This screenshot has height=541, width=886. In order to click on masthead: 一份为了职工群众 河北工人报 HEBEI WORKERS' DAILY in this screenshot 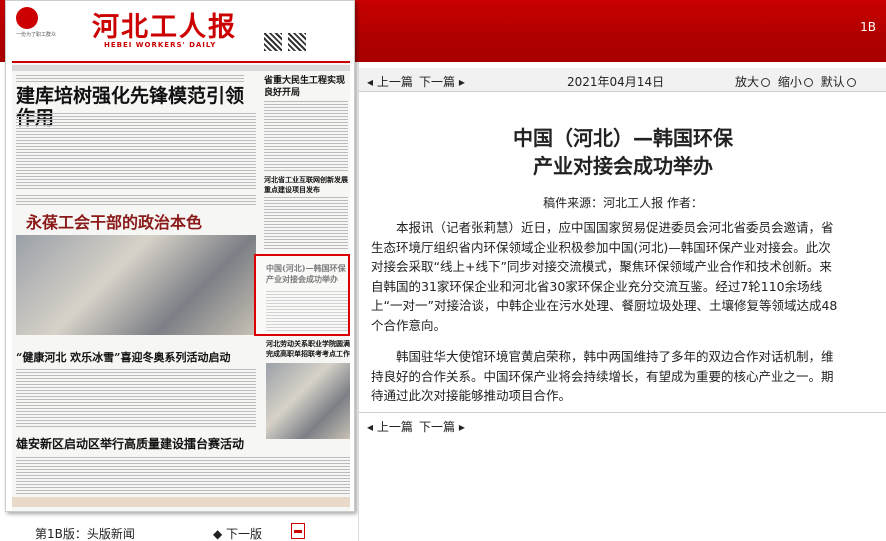, I will do `click(181, 32)`.